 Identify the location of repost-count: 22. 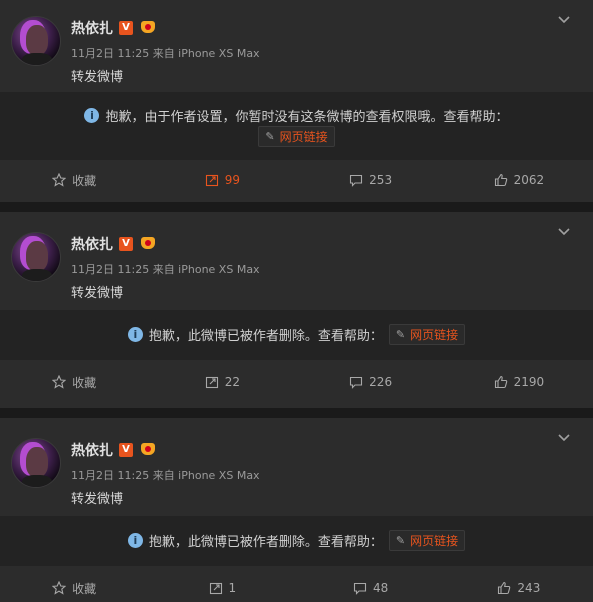
(232, 382).